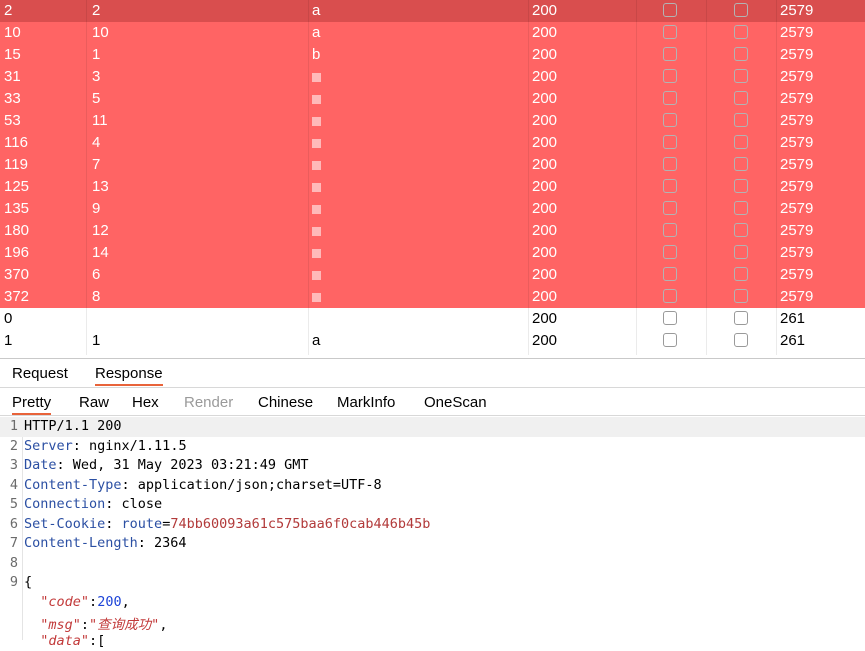 This screenshot has width=865, height=651. Describe the element at coordinates (8, 318) in the screenshot. I see `request-number-cell: 0` at that location.